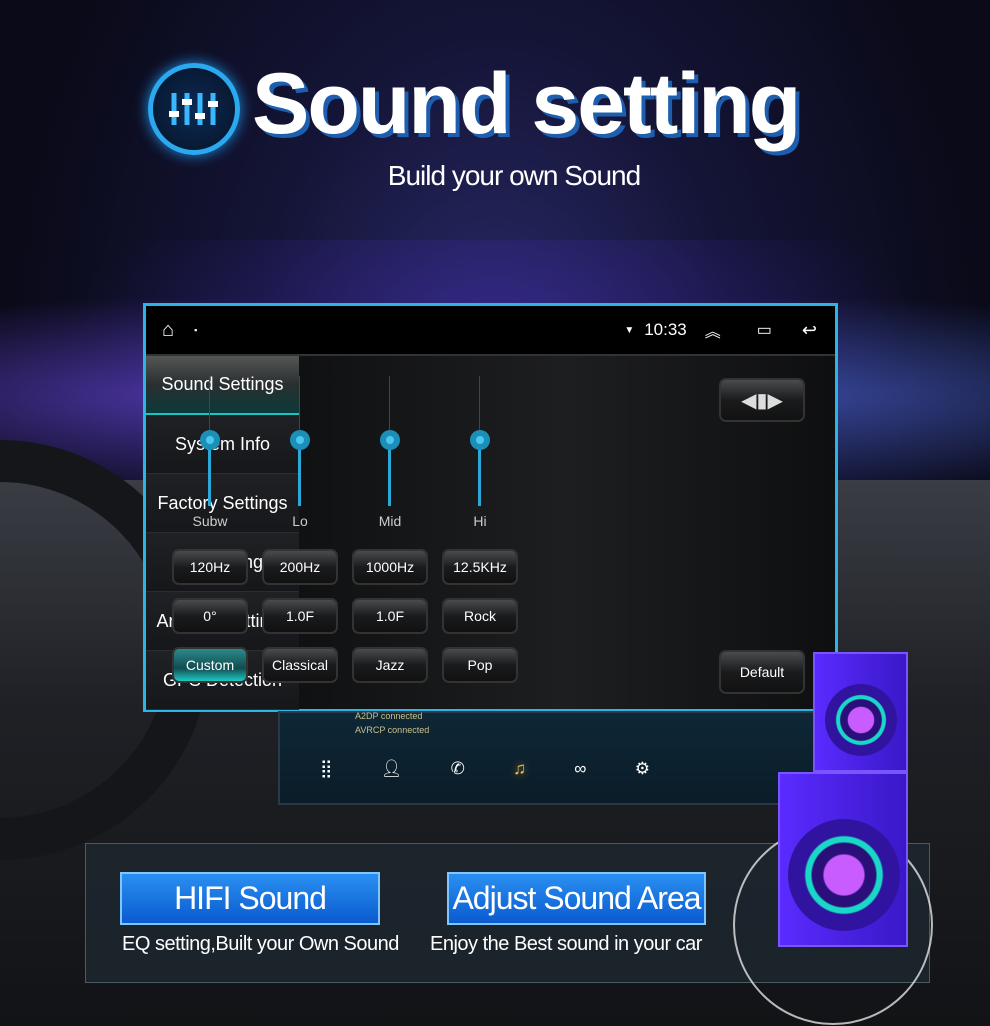 The image size is (990, 1026). Describe the element at coordinates (526, 104) in the screenshot. I see `page-title: Sound setting` at that location.